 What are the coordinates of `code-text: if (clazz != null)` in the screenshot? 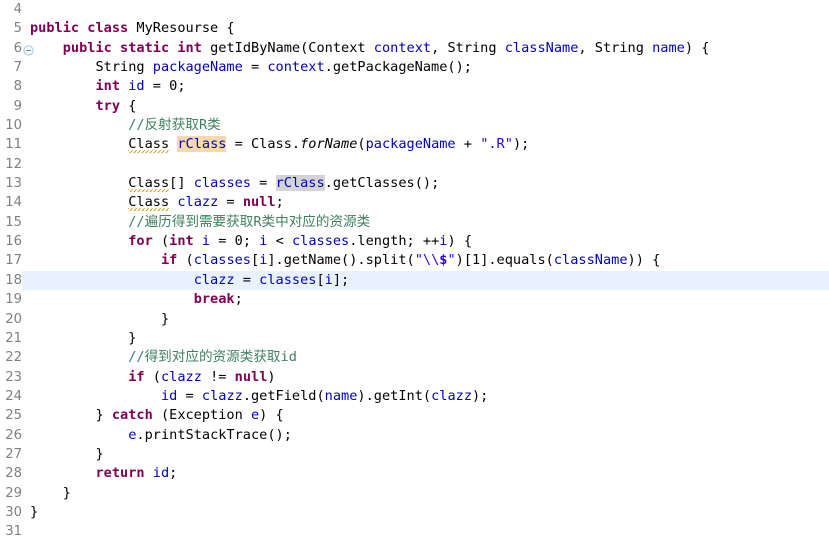 It's located at (152, 377).